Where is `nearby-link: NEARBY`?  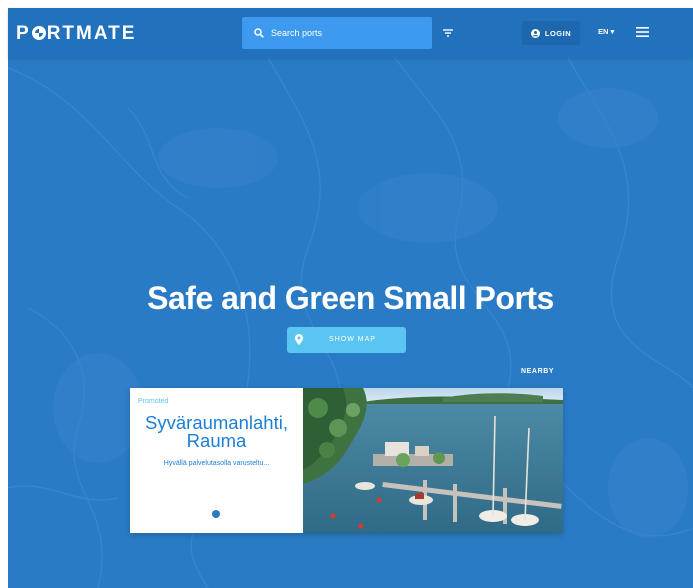 nearby-link: NEARBY is located at coordinates (537, 371).